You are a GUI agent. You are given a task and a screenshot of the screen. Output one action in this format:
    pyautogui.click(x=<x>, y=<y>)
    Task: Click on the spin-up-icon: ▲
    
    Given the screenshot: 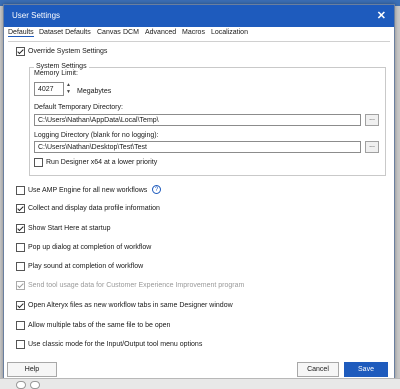 What is the action you would take?
    pyautogui.click(x=68, y=85)
    